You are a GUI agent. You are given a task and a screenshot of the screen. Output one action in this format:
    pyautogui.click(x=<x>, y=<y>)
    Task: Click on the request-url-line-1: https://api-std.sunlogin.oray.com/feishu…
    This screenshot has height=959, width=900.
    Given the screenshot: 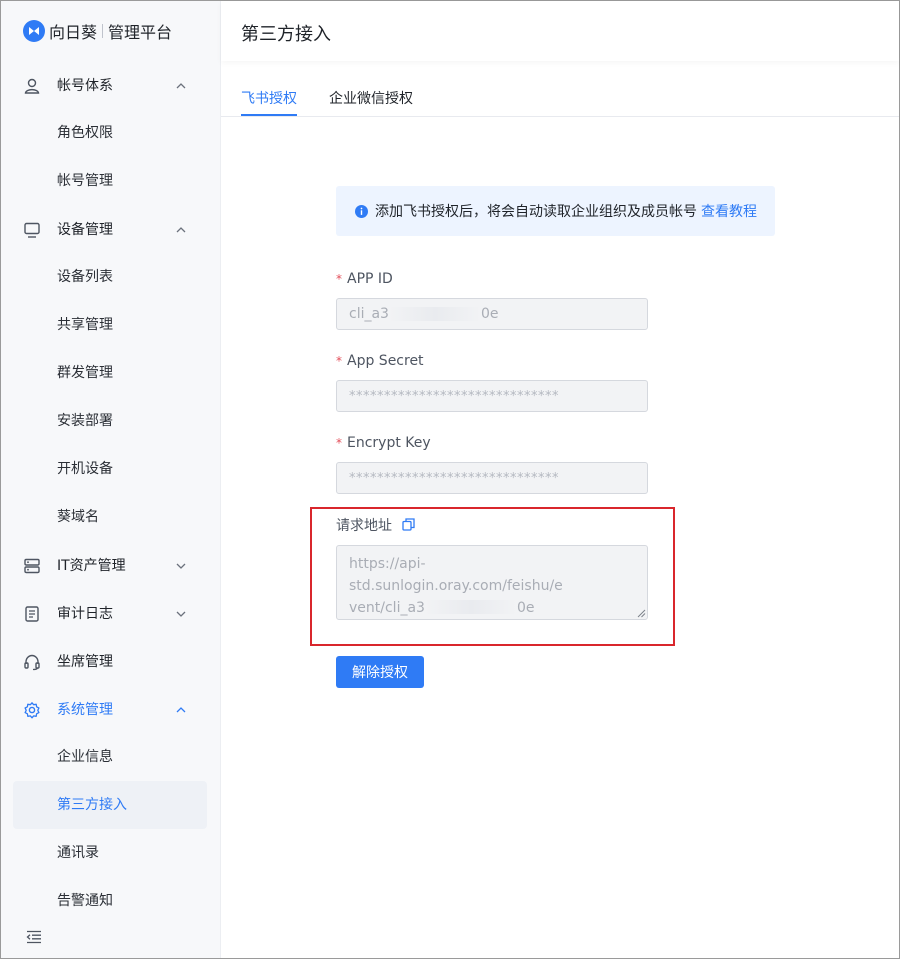 What is the action you would take?
    pyautogui.click(x=456, y=575)
    